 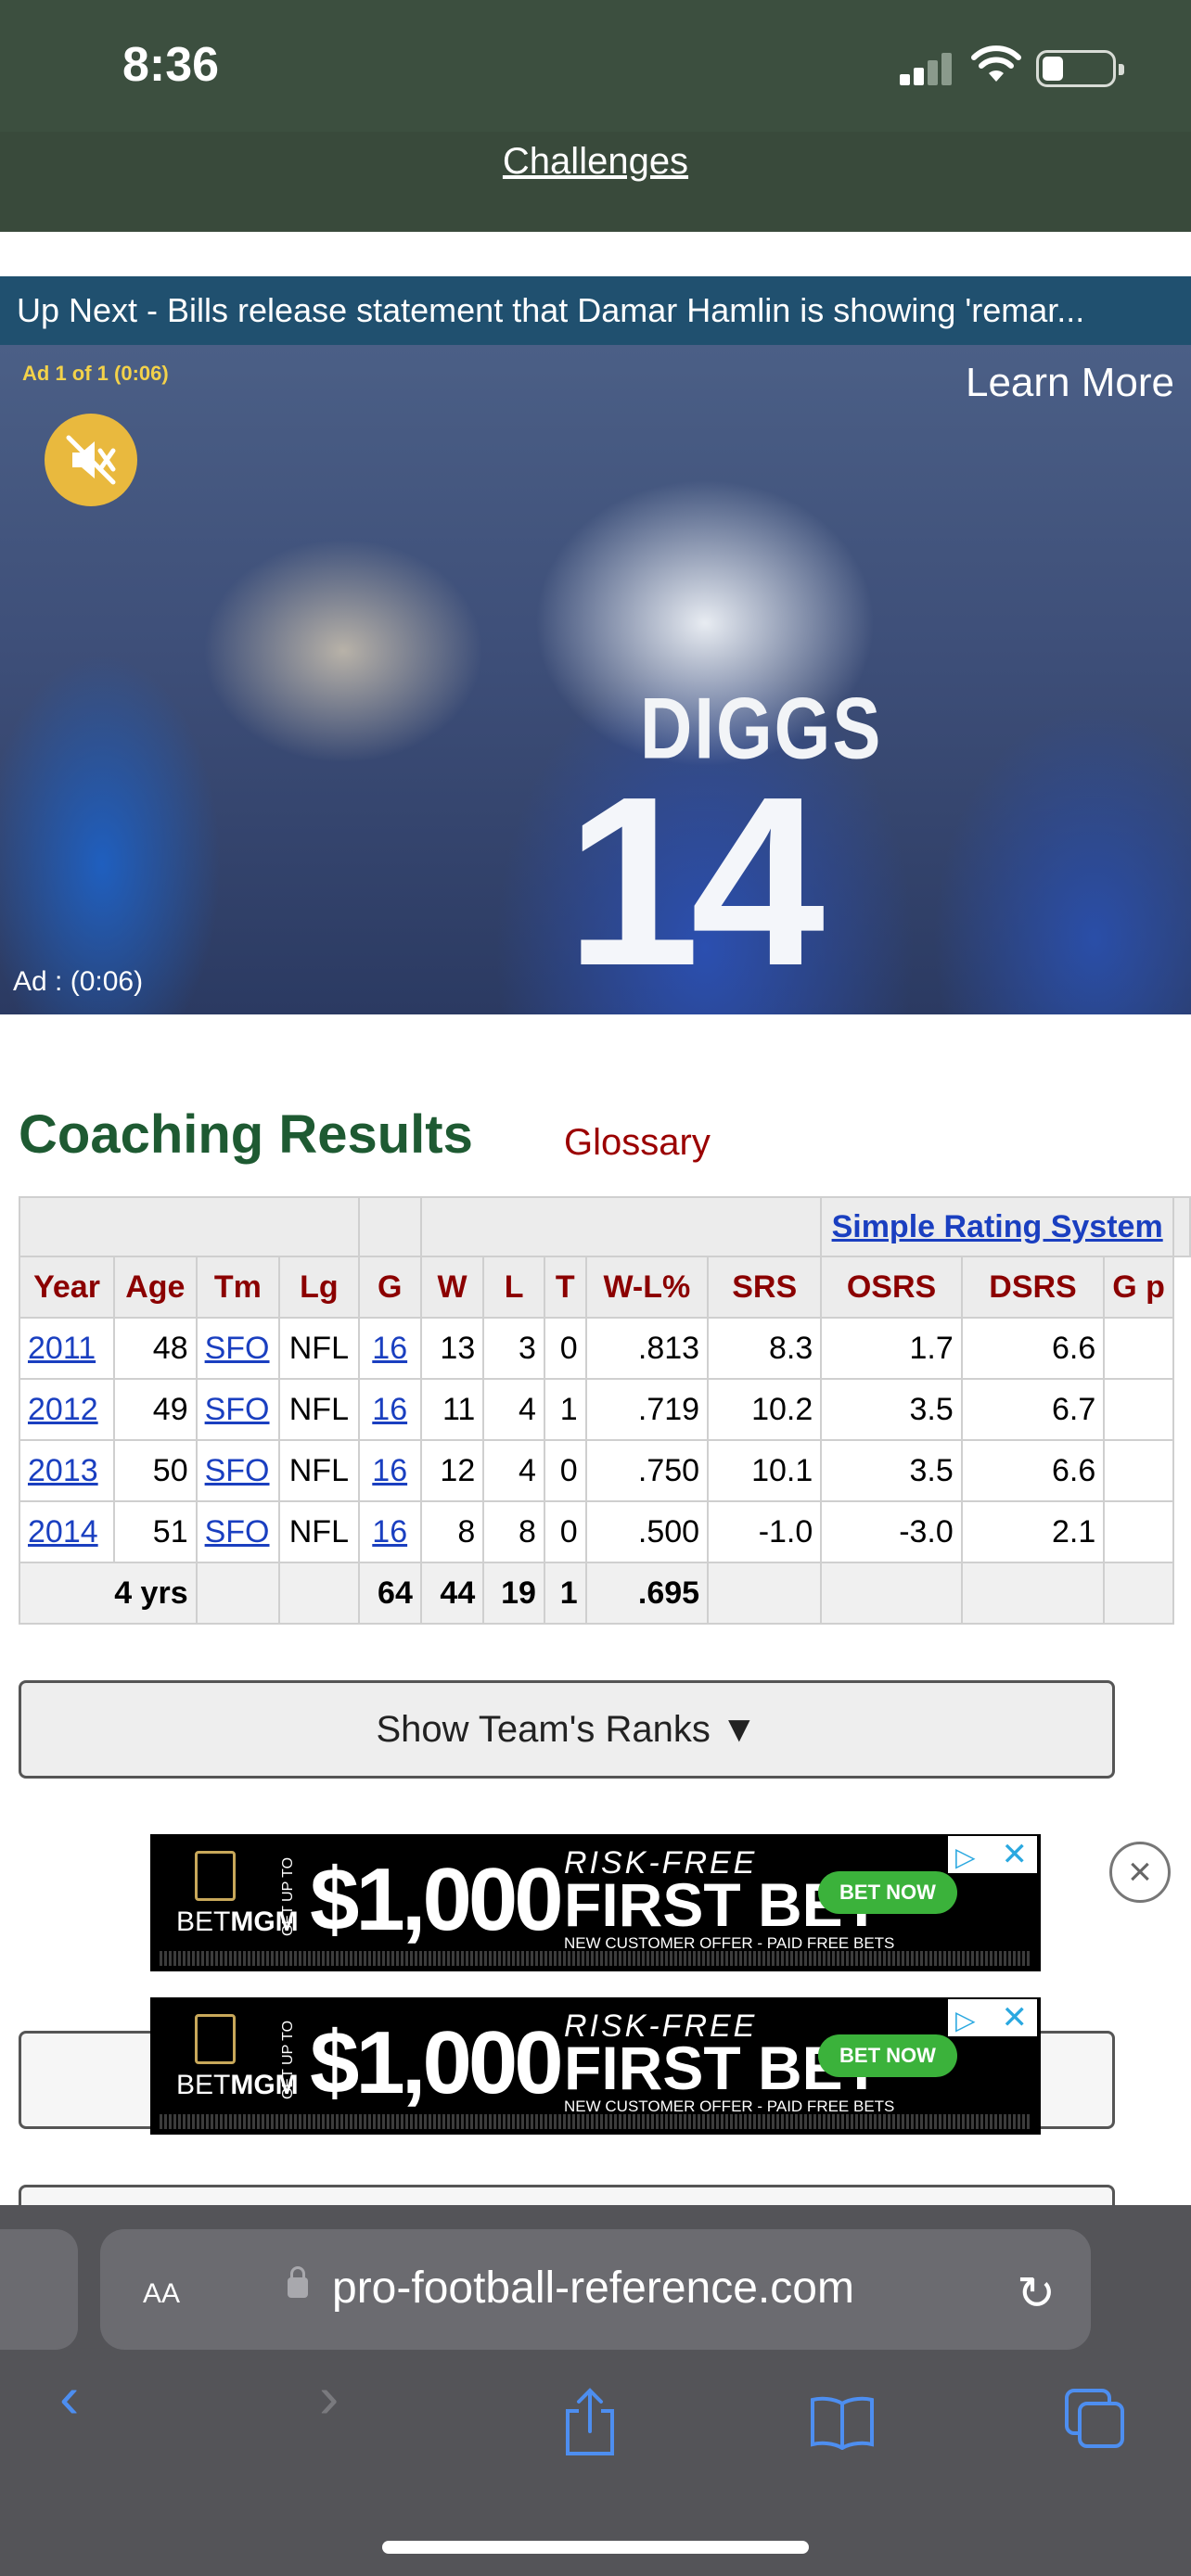 What do you see at coordinates (67, 1287) in the screenshot?
I see `col-header-year: Year` at bounding box center [67, 1287].